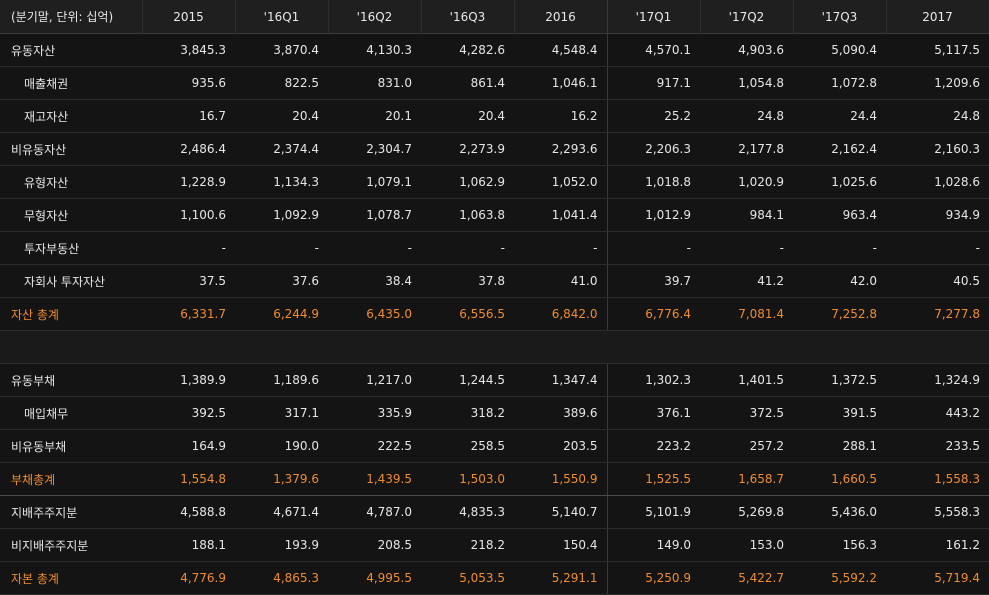  I want to click on row-label: 유동자산, so click(71, 50).